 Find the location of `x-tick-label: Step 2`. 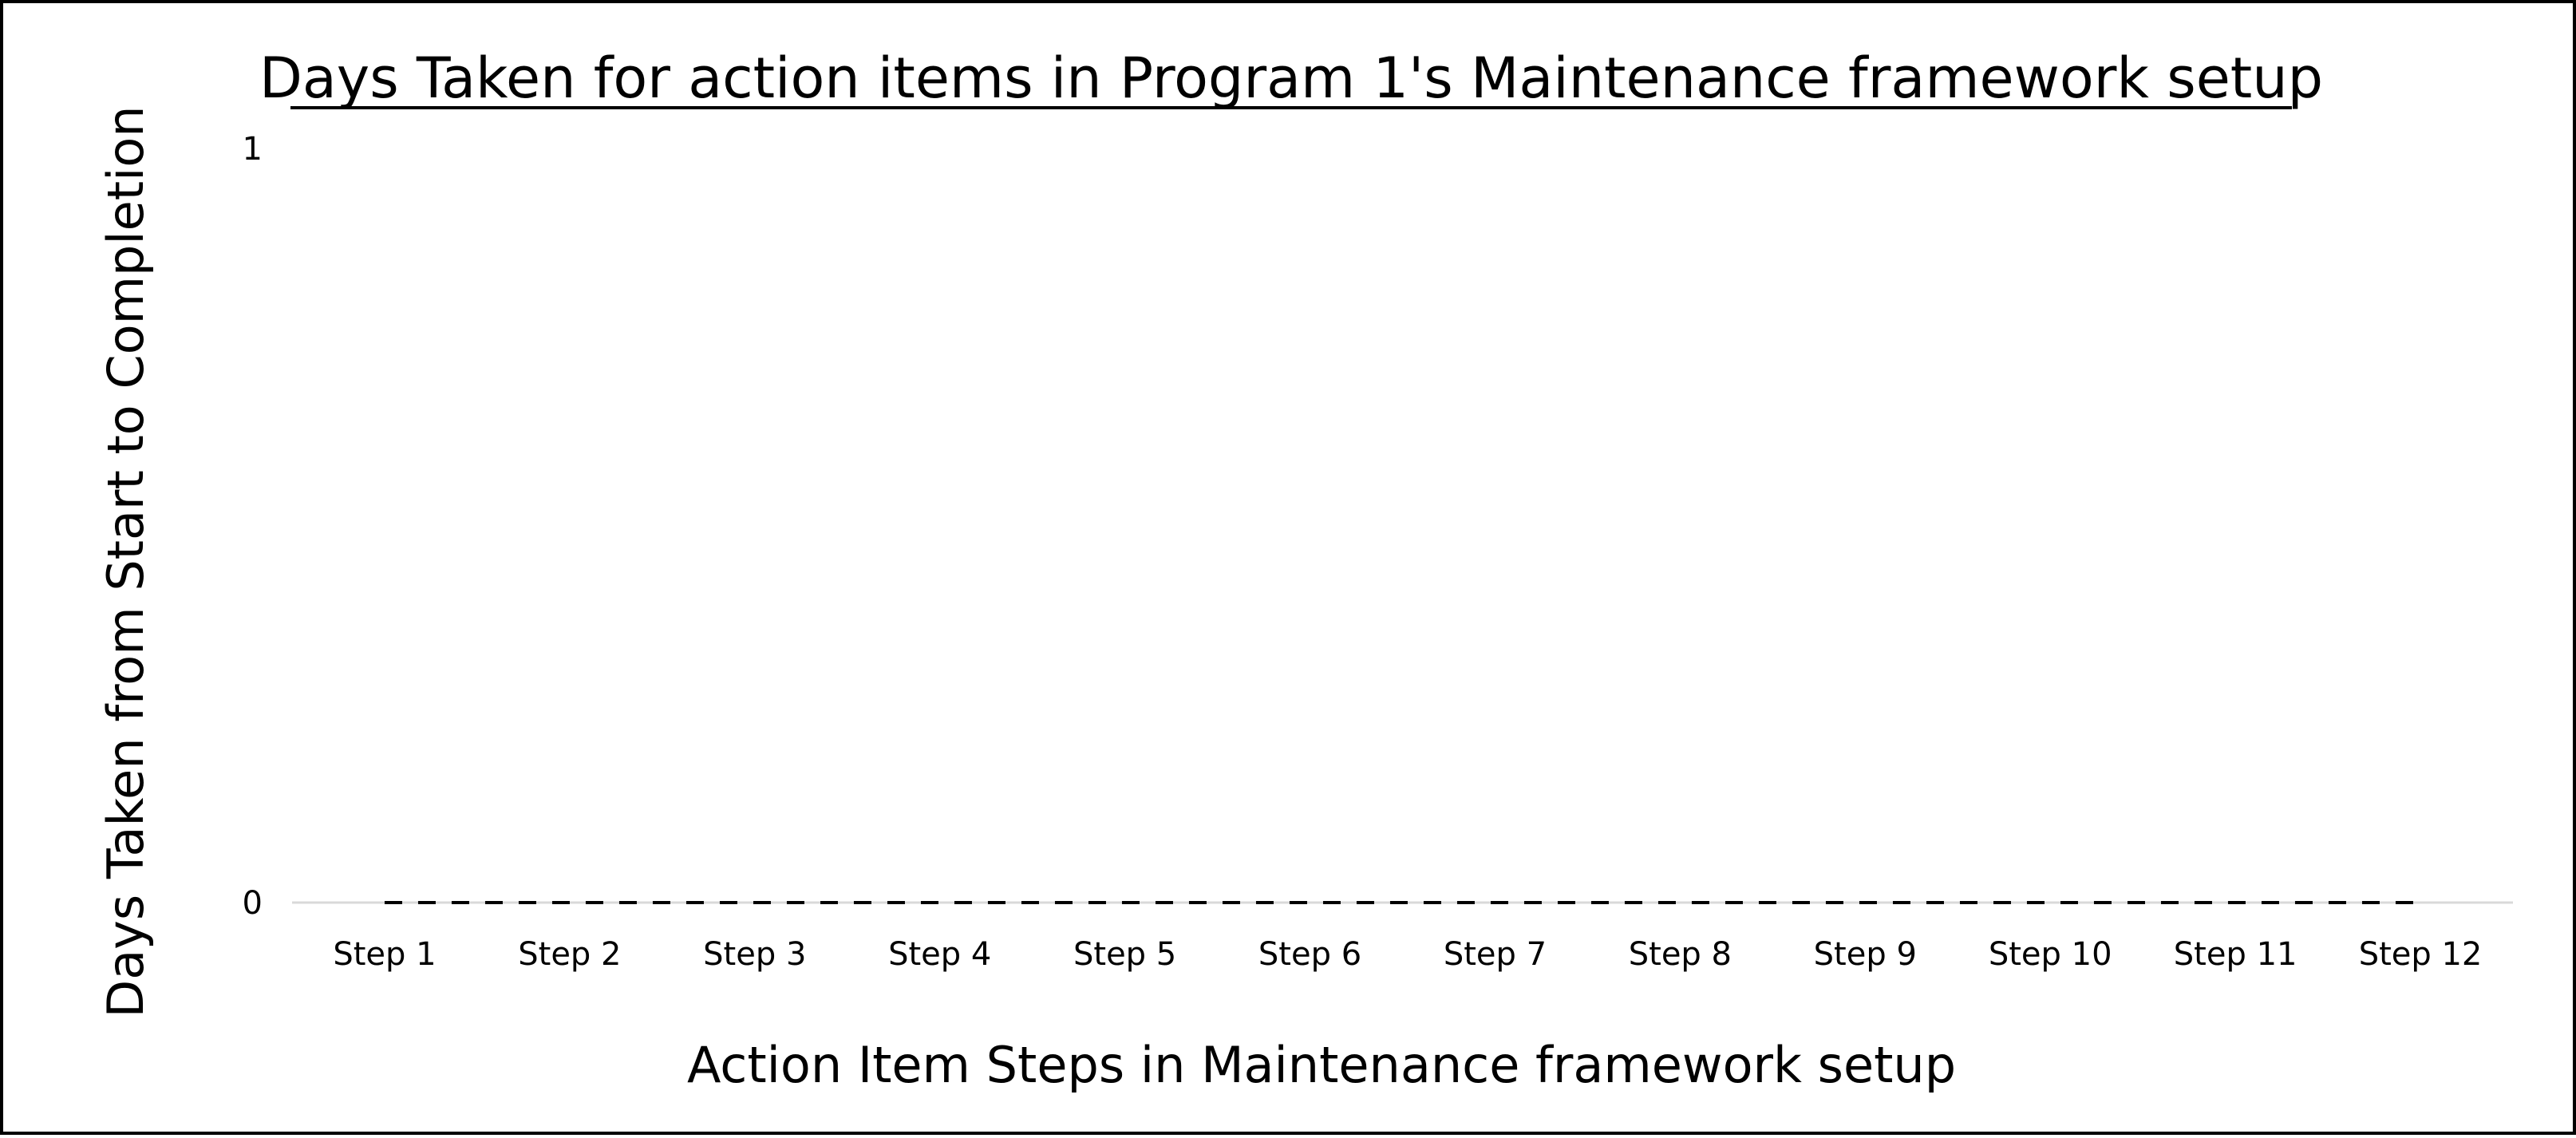

x-tick-label: Step 2 is located at coordinates (569, 954).